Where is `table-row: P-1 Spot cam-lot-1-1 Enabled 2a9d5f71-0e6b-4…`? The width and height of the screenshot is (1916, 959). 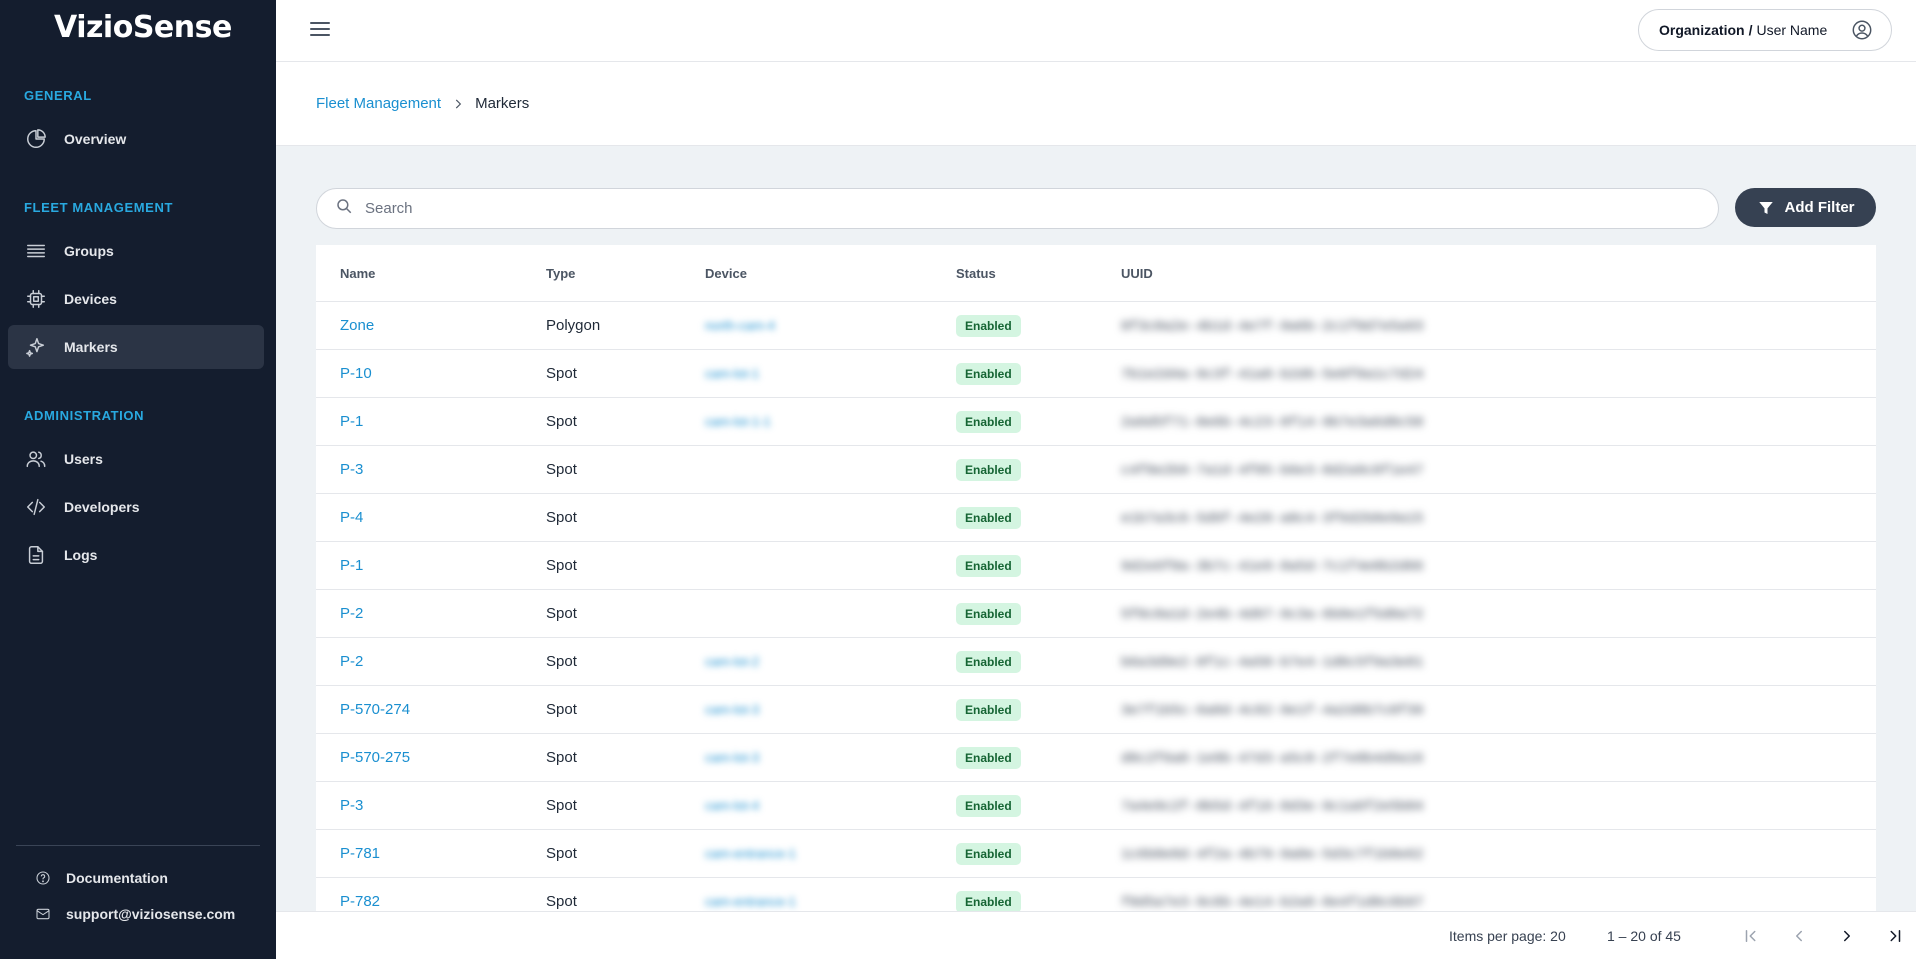
table-row: P-1 Spot cam-lot-1-1 Enabled 2a9d5f71-0e6b-4… is located at coordinates (1096, 422).